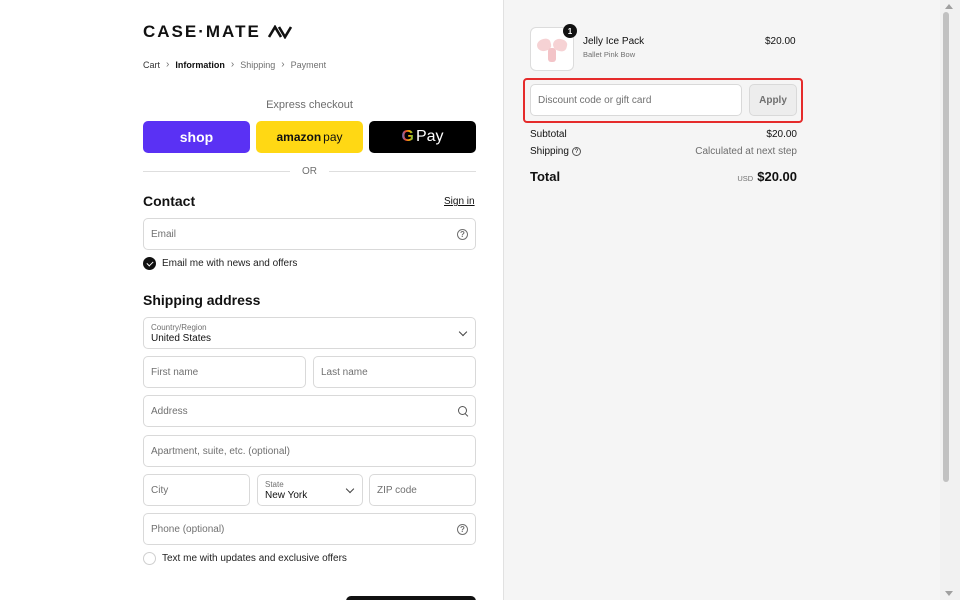 This screenshot has width=960, height=600. Describe the element at coordinates (552, 49) in the screenshot. I see `bow-image` at that location.